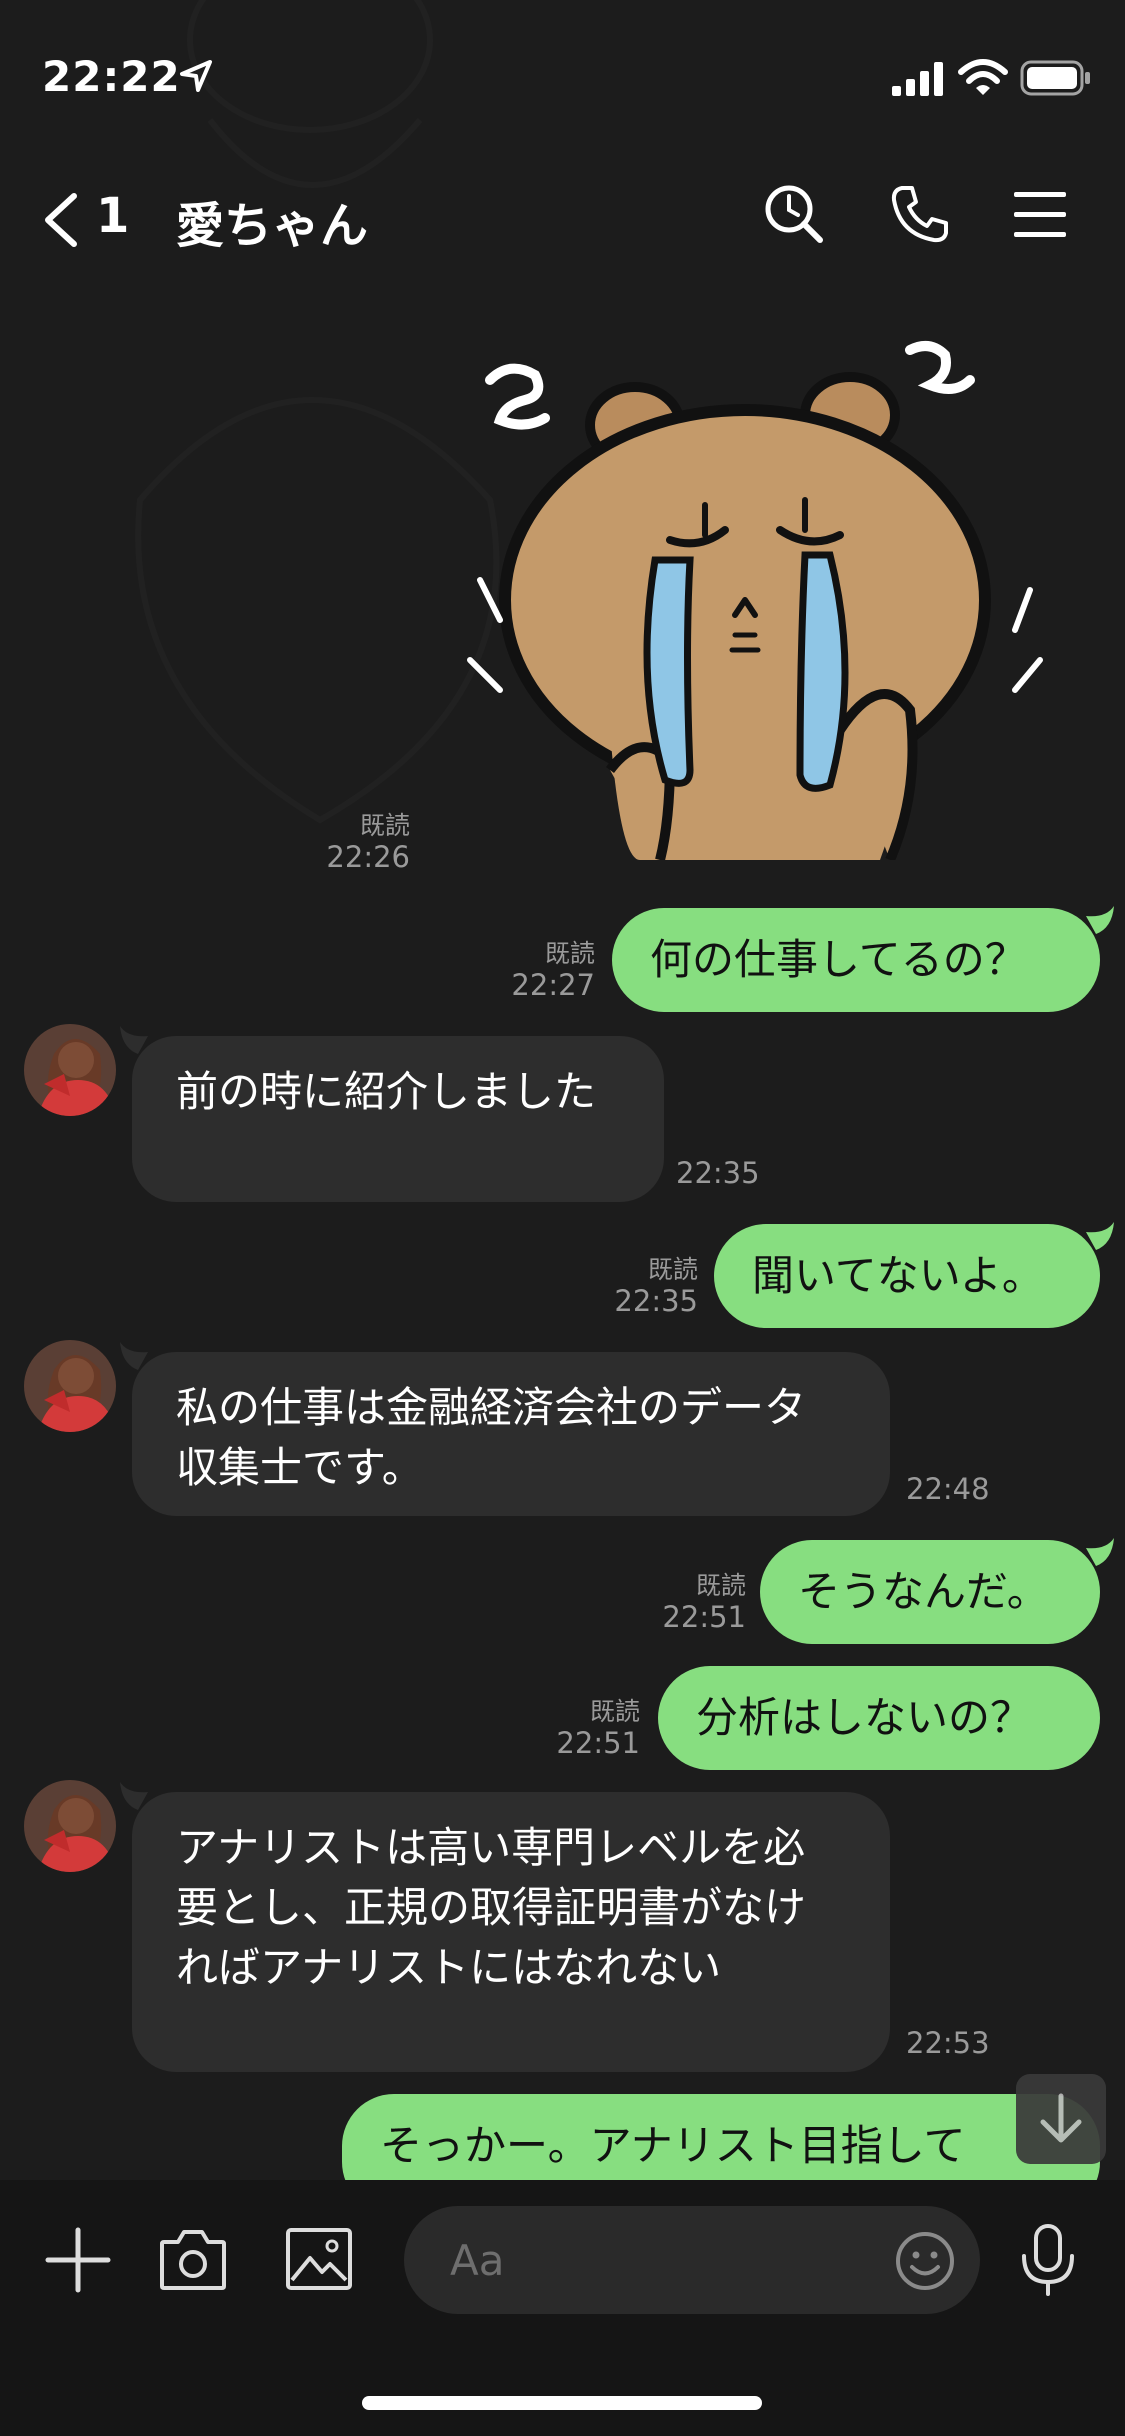  I want to click on image-gallery-icon, so click(319, 2259).